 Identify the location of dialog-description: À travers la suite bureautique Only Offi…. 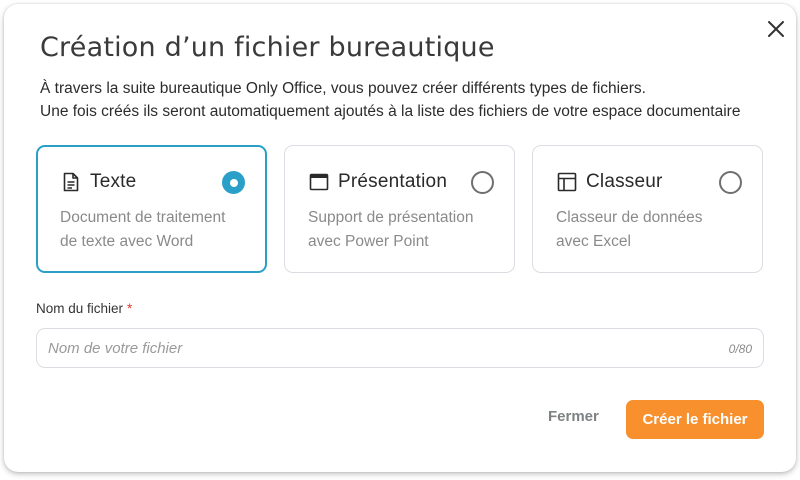
(410, 100).